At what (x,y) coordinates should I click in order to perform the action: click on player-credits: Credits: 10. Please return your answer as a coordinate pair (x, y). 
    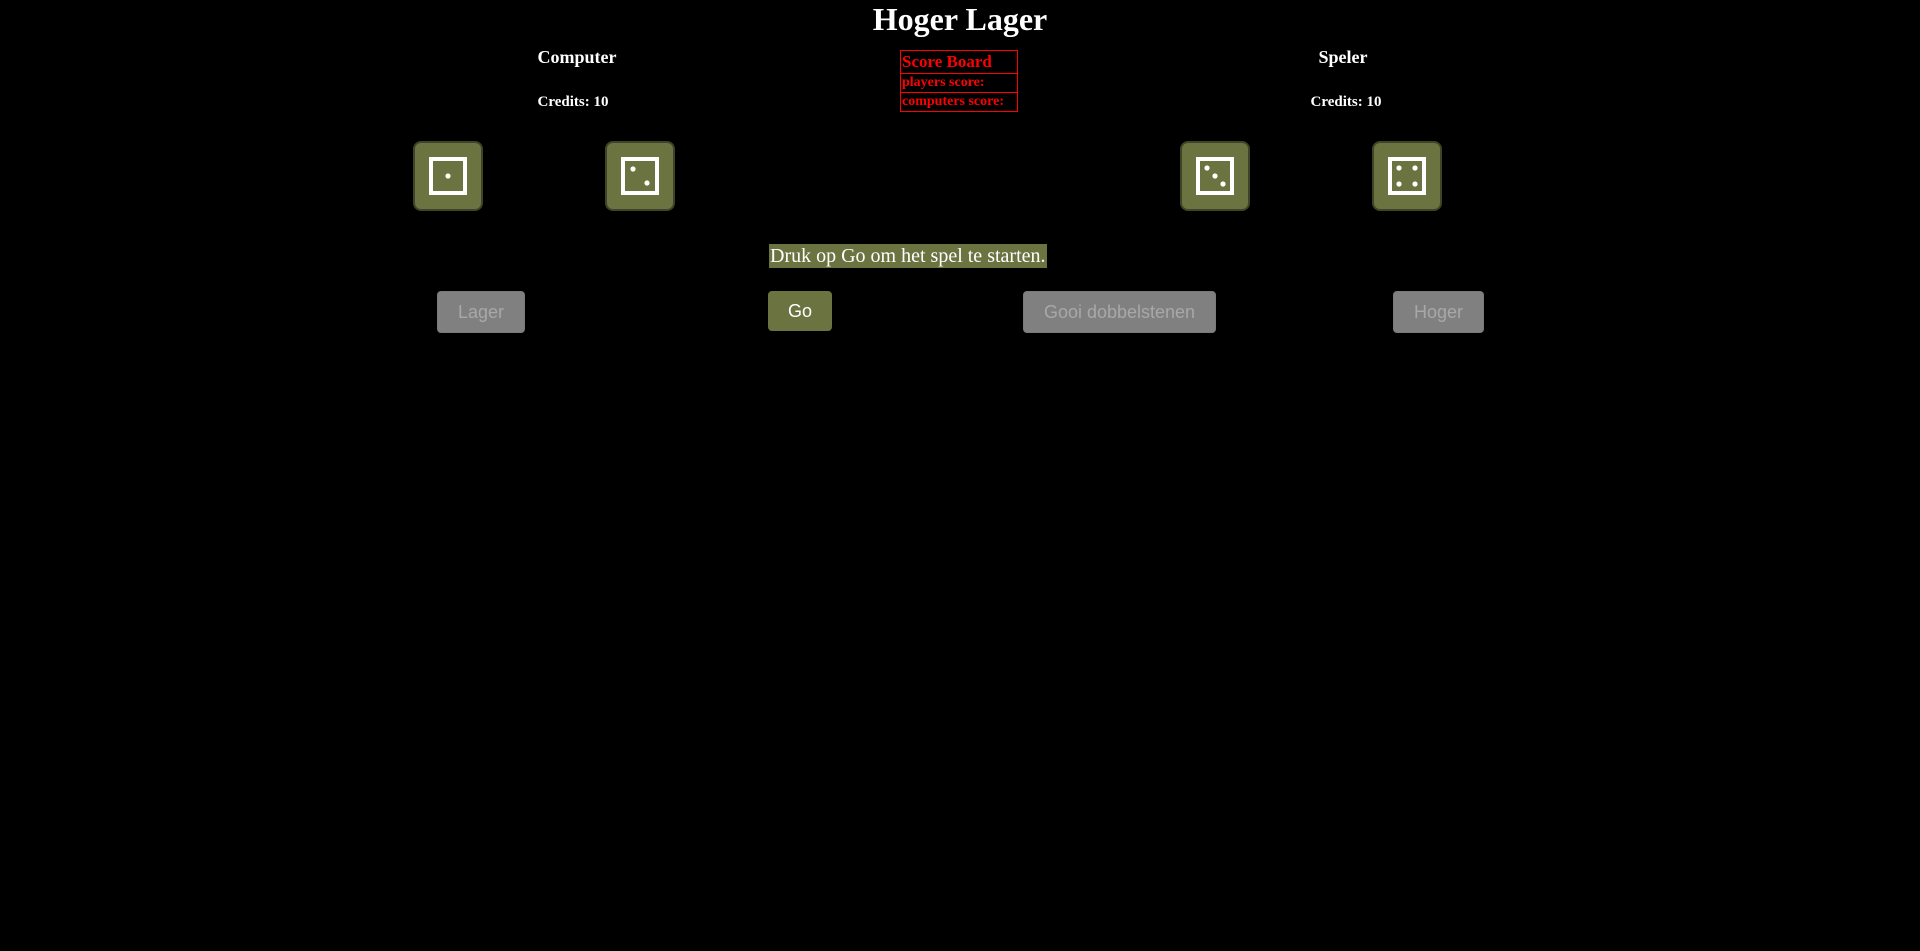
    Looking at the image, I should click on (1346, 102).